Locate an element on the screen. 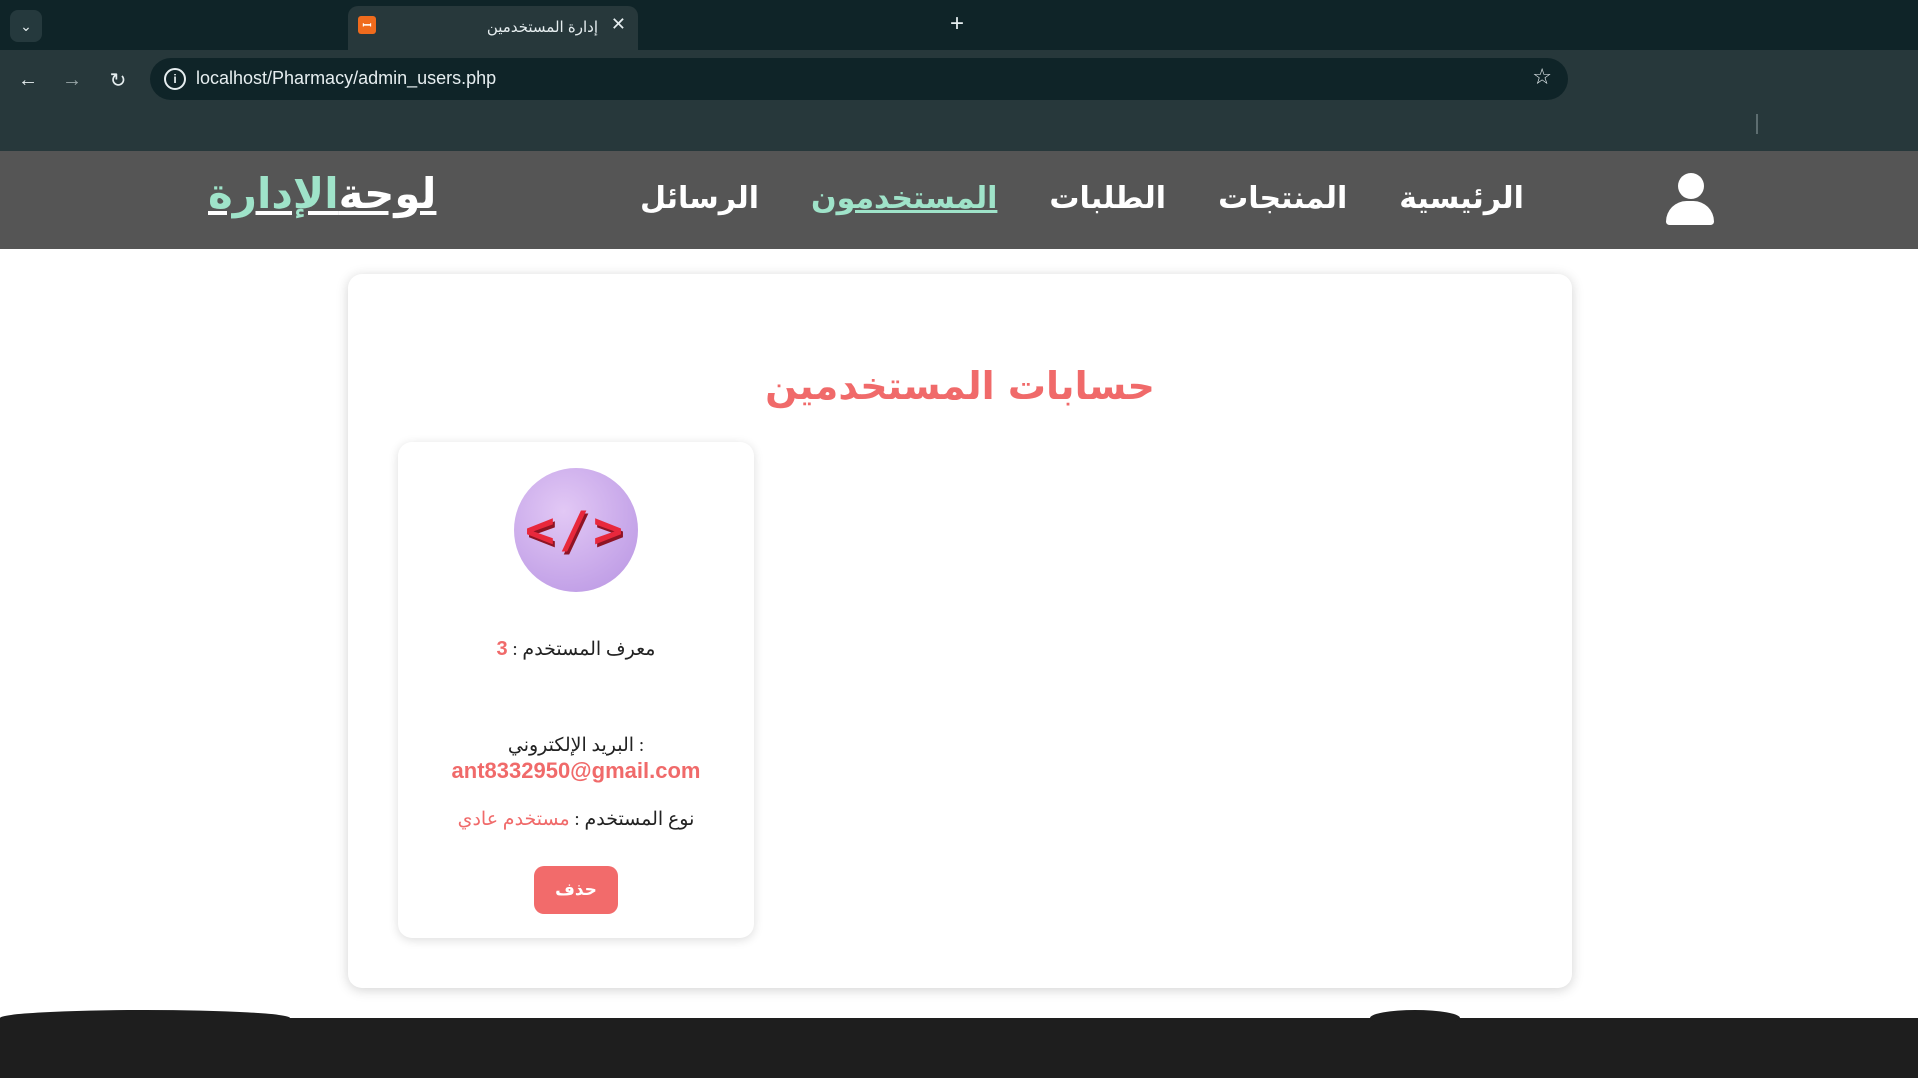  browser-tab-bar: ⌄ ꟷ إدارة المستخدمين ✕ + is located at coordinates (959, 25).